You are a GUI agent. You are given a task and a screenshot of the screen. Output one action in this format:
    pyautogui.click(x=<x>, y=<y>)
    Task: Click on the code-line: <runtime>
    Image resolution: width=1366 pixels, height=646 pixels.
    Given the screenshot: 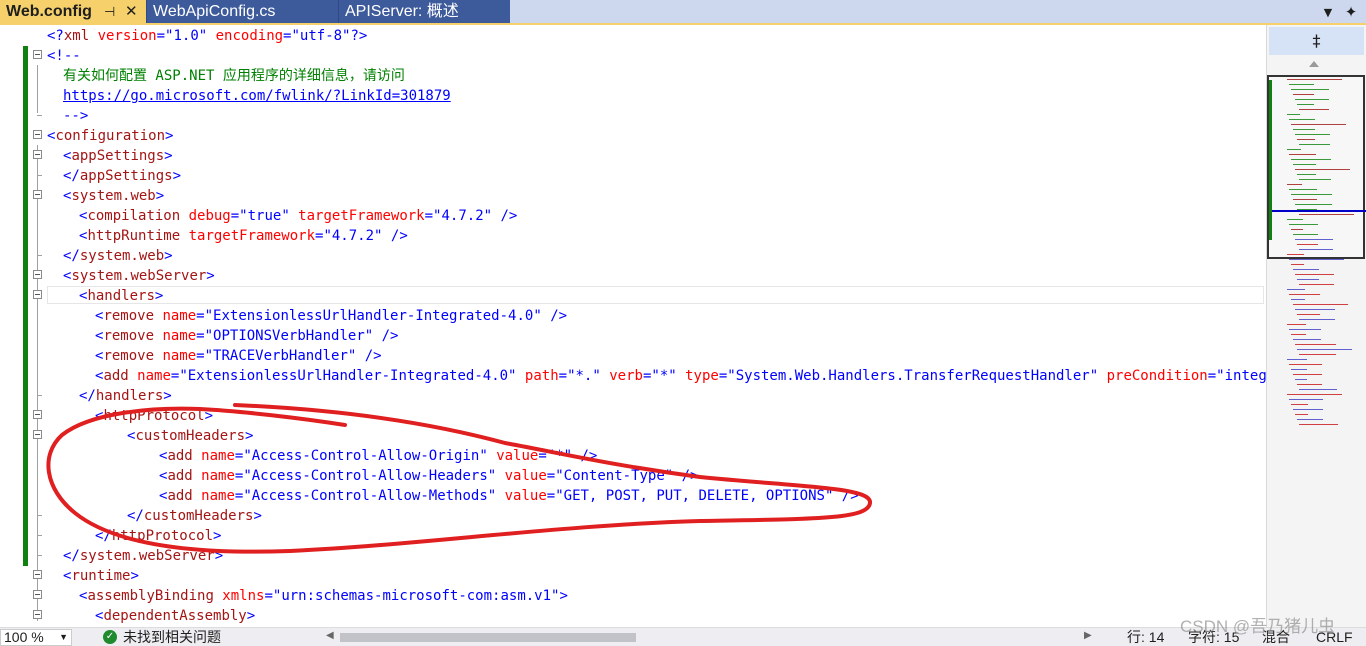 What is the action you would take?
    pyautogui.click(x=101, y=576)
    